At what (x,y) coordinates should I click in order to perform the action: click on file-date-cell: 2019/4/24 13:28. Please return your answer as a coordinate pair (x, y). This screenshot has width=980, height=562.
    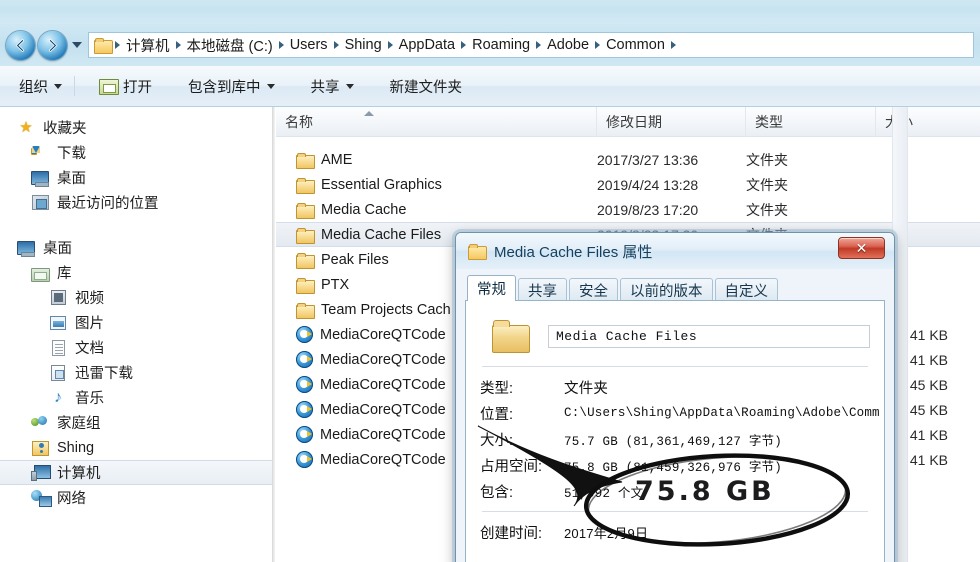
    Looking at the image, I should click on (648, 184).